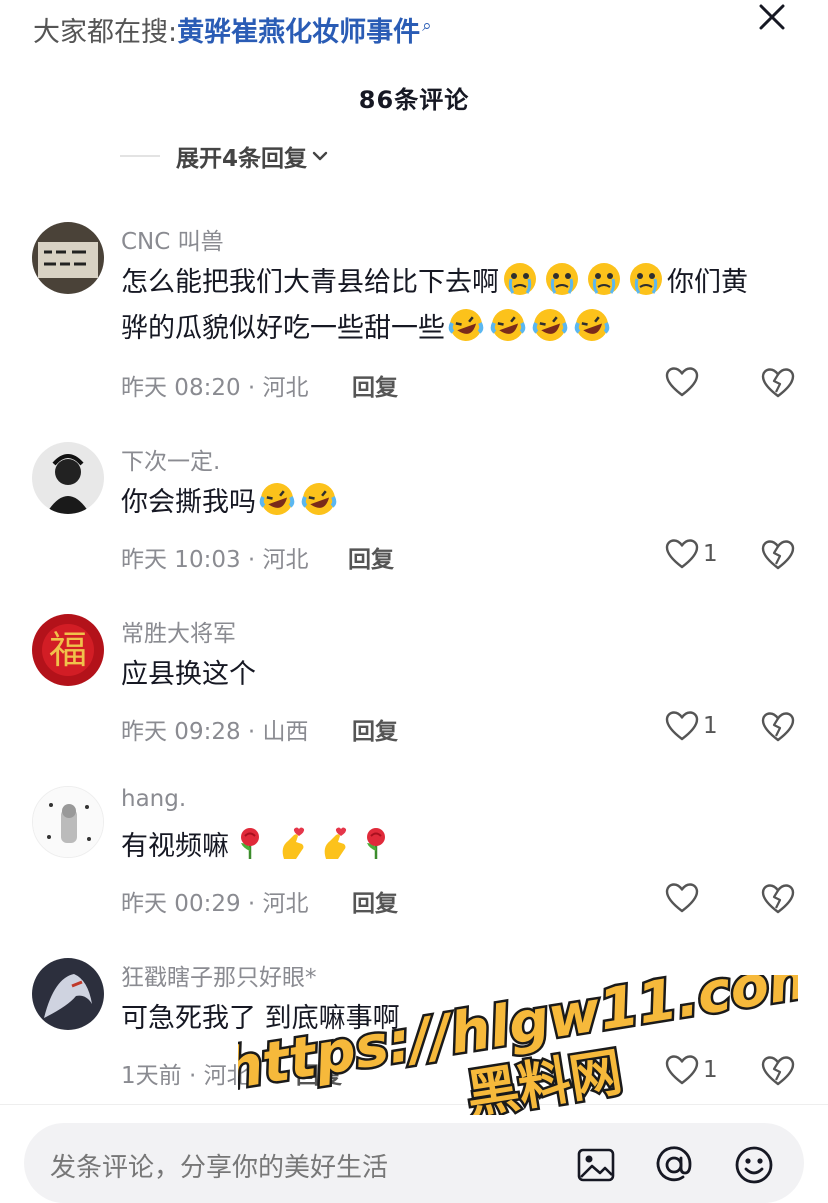 The width and height of the screenshot is (828, 1203). What do you see at coordinates (414, 694) in the screenshot?
I see `comment-item: 福 常胜大将军 应县换这个 昨天 09:28 · 山西 回复 1` at bounding box center [414, 694].